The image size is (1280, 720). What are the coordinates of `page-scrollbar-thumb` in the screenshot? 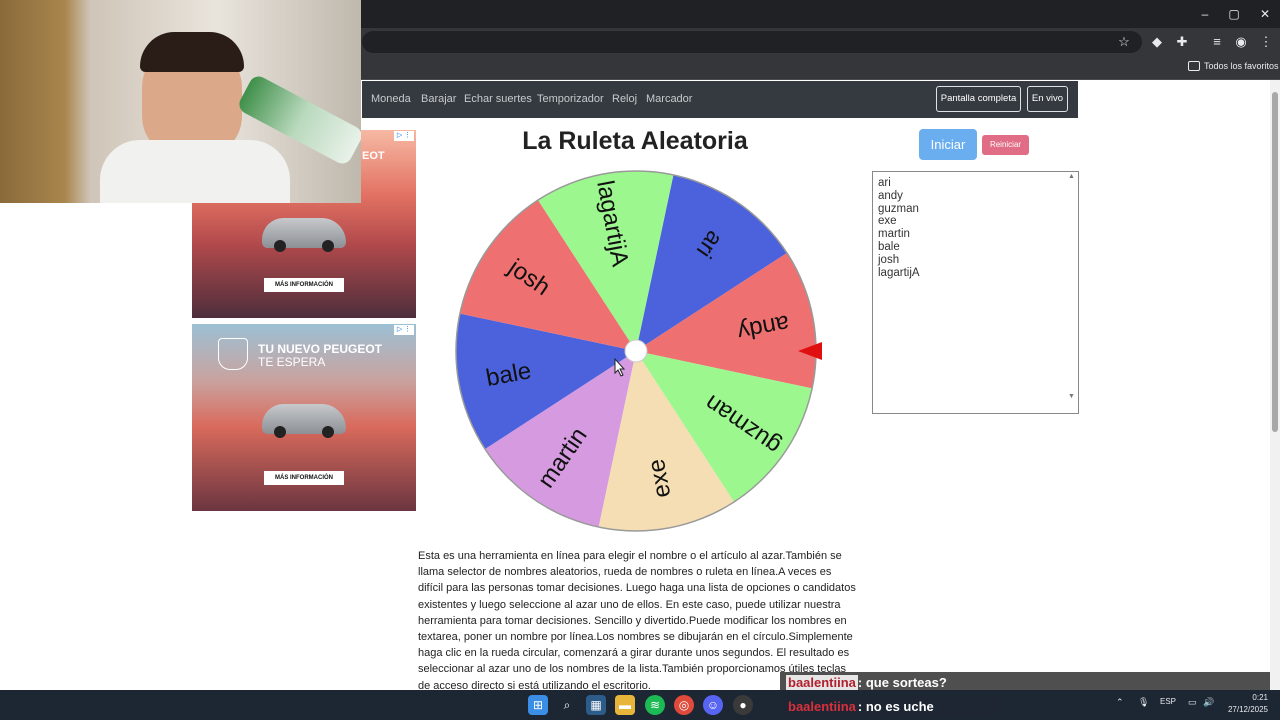 It's located at (1275, 262).